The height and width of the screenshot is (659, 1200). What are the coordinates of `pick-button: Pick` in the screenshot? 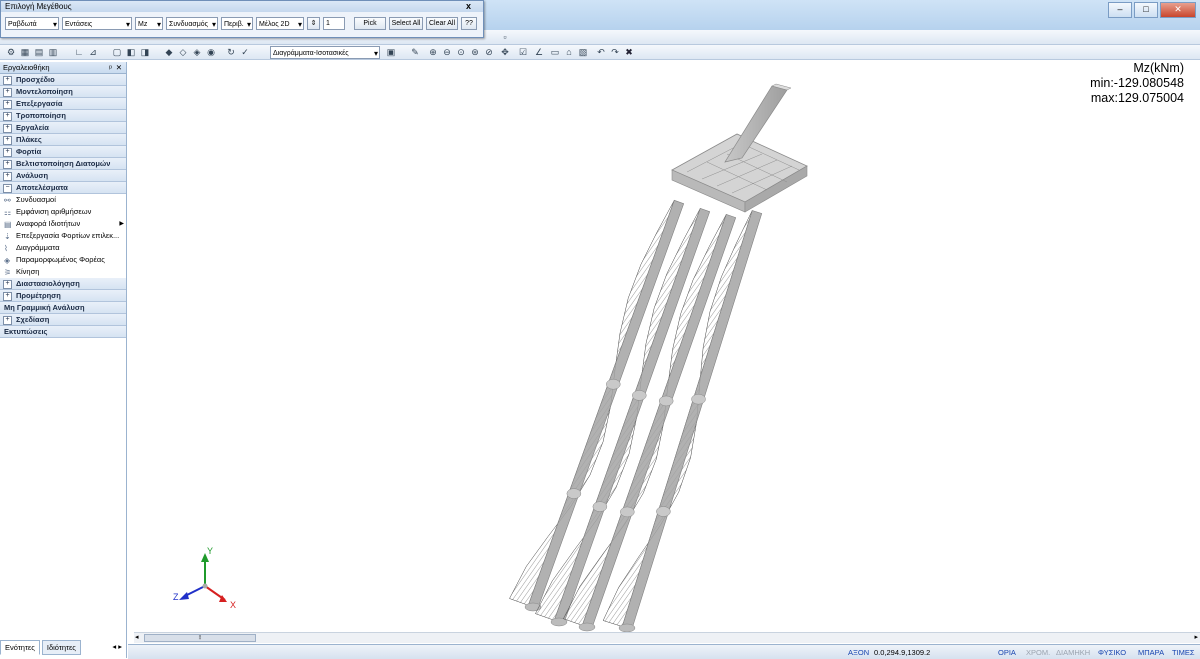 It's located at (370, 23).